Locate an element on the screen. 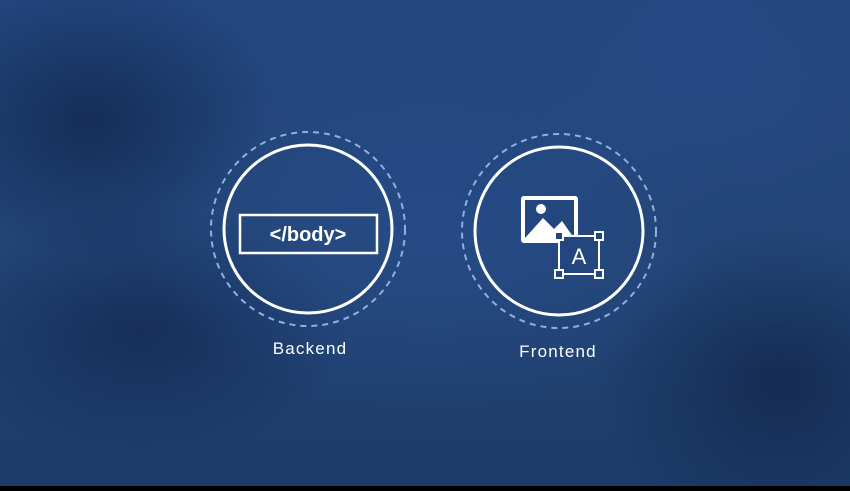 The image size is (850, 491). handle-bottom-right is located at coordinates (599, 274).